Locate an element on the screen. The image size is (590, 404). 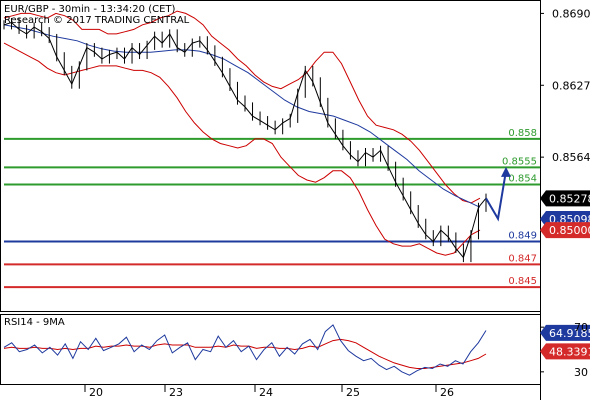
price-tag-label-2: 0.85000 is located at coordinates (569, 230).